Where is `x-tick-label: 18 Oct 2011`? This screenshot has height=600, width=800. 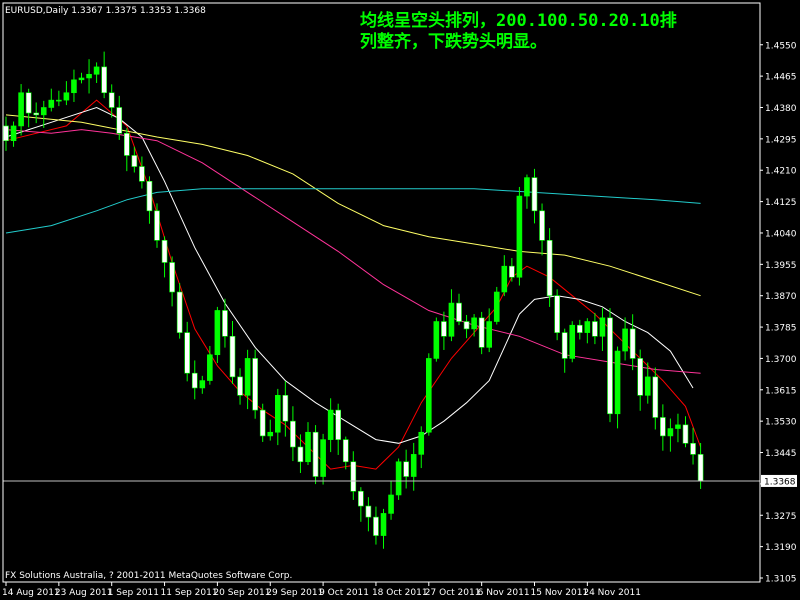 x-tick-label: 18 Oct 2011 is located at coordinates (400, 593).